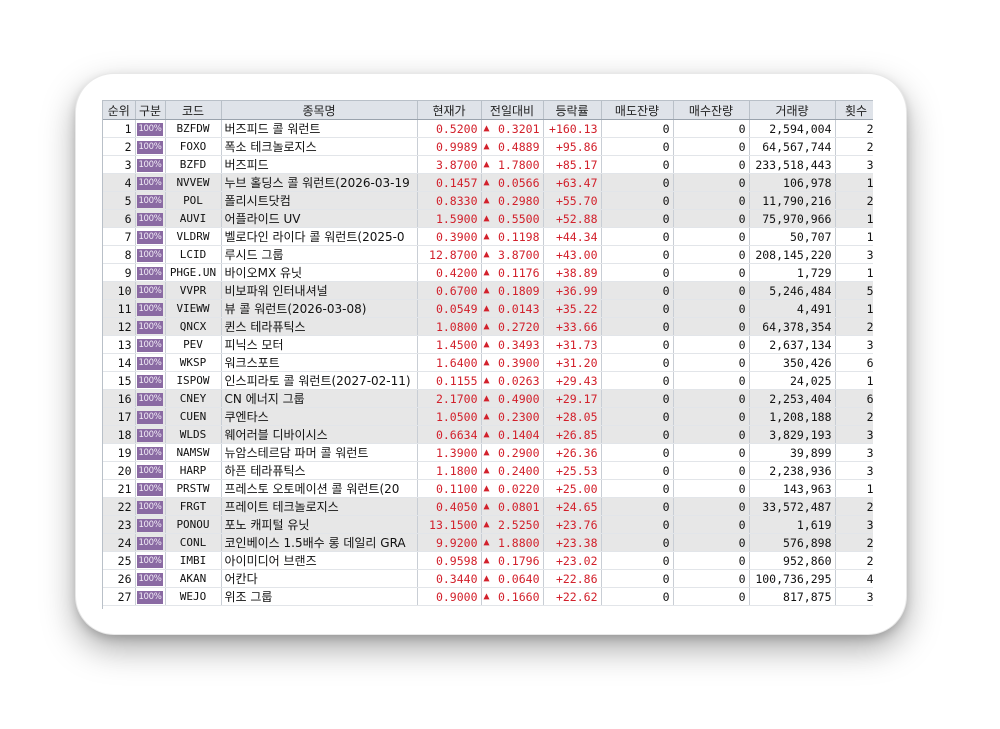 The height and width of the screenshot is (729, 1000). Describe the element at coordinates (572, 272) in the screenshot. I see `change-rate-cell: +38.89` at that location.